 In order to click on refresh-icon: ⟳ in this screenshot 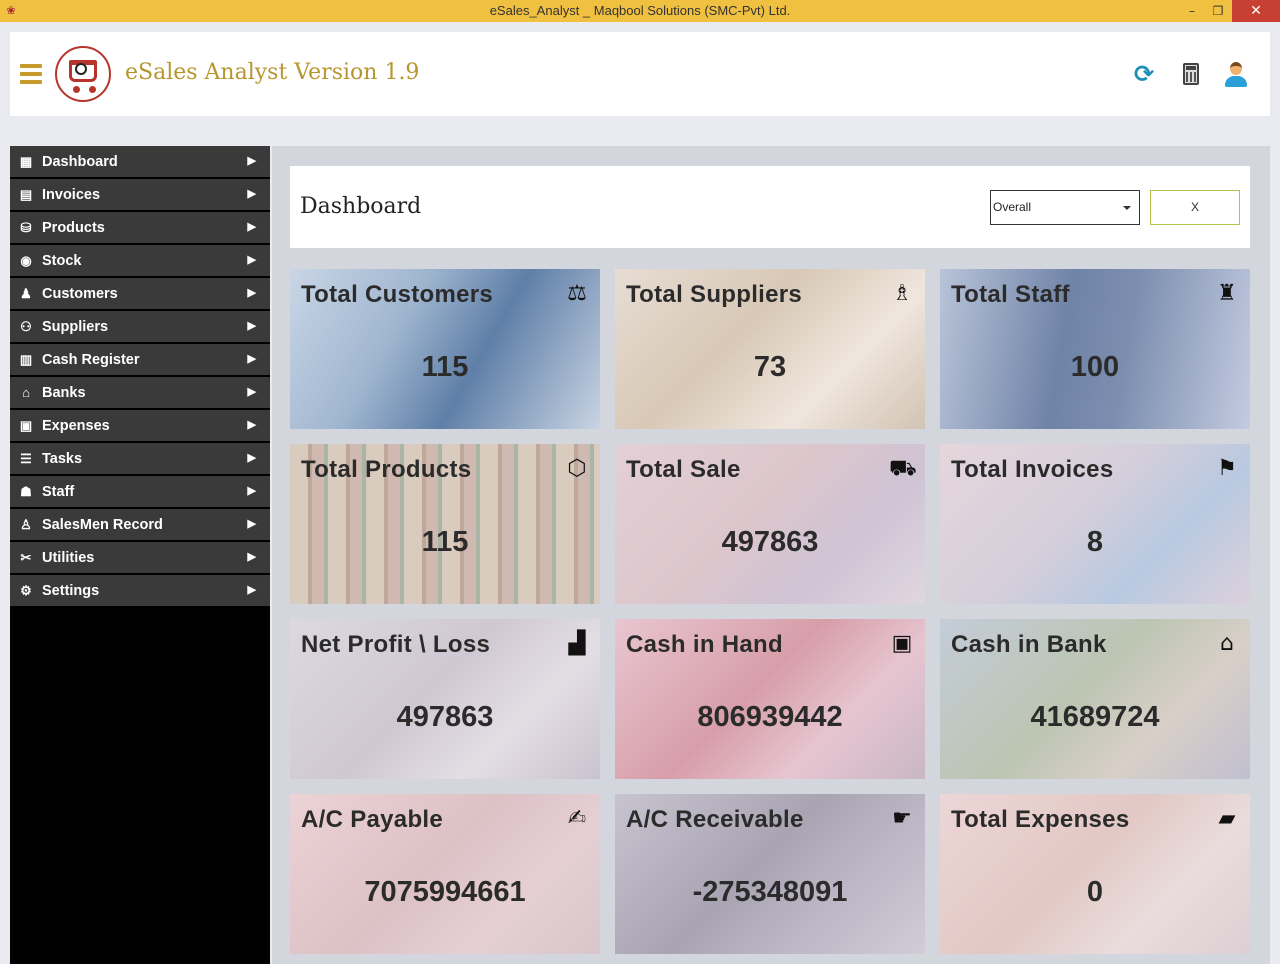, I will do `click(1144, 74)`.